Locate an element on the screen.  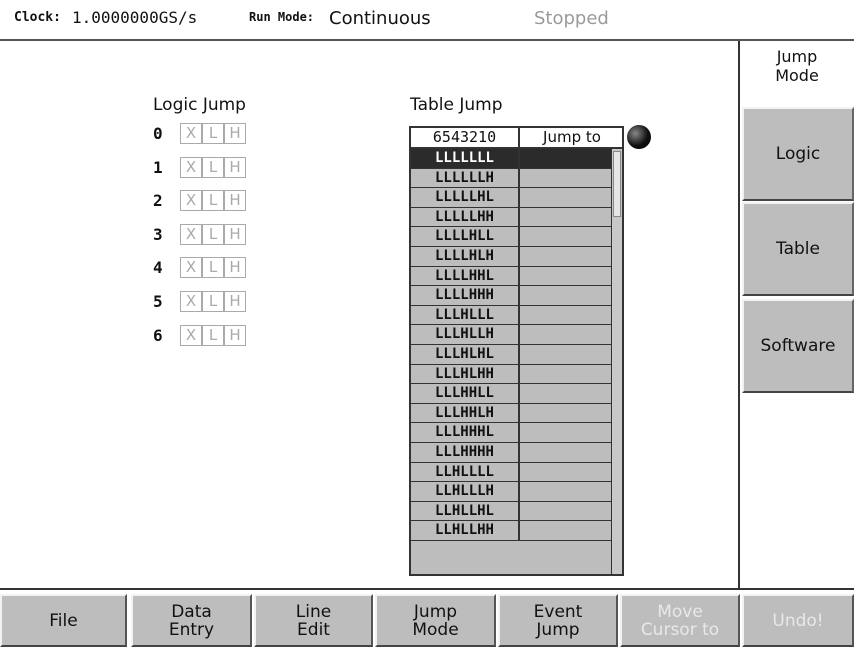
side-button-software: Software is located at coordinates (798, 346).